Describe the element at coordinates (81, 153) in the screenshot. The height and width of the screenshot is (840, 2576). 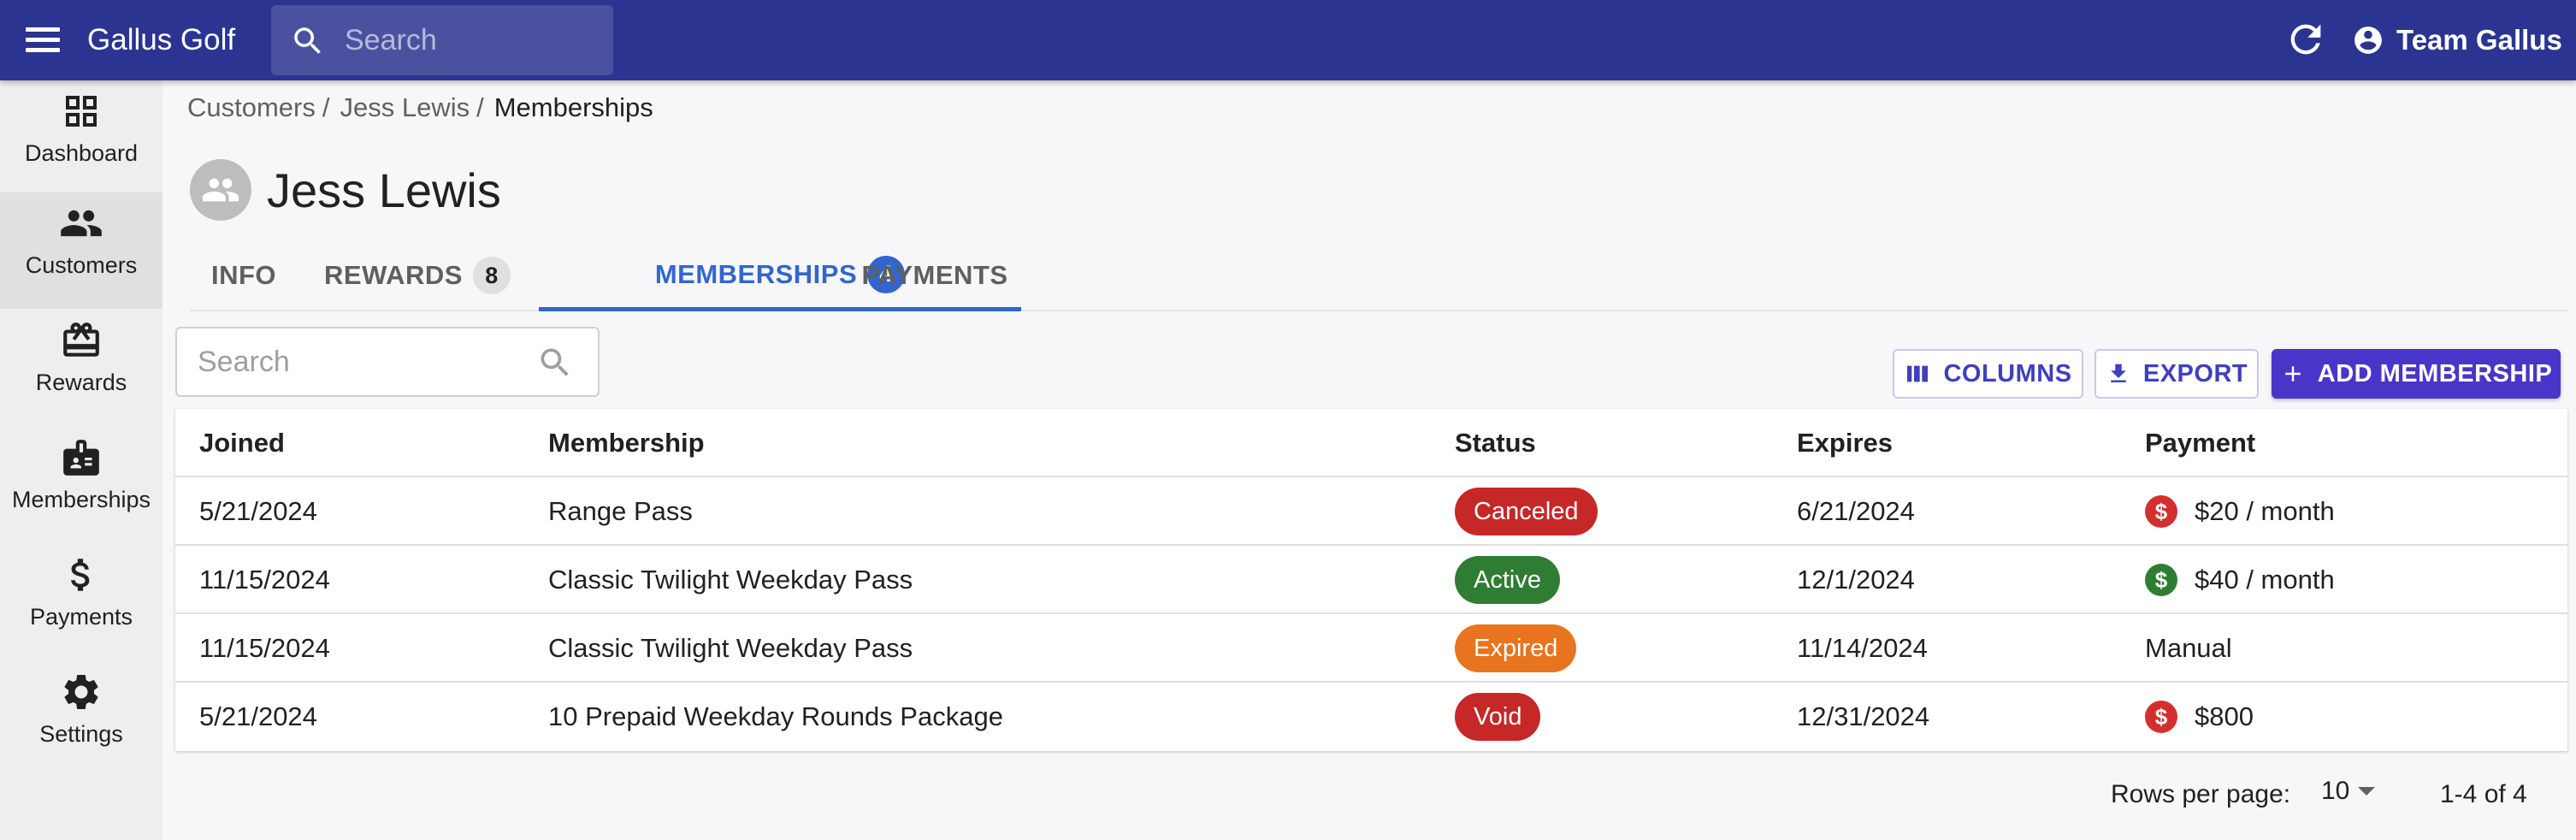
I see `sidebar-item-label: Dashboard` at that location.